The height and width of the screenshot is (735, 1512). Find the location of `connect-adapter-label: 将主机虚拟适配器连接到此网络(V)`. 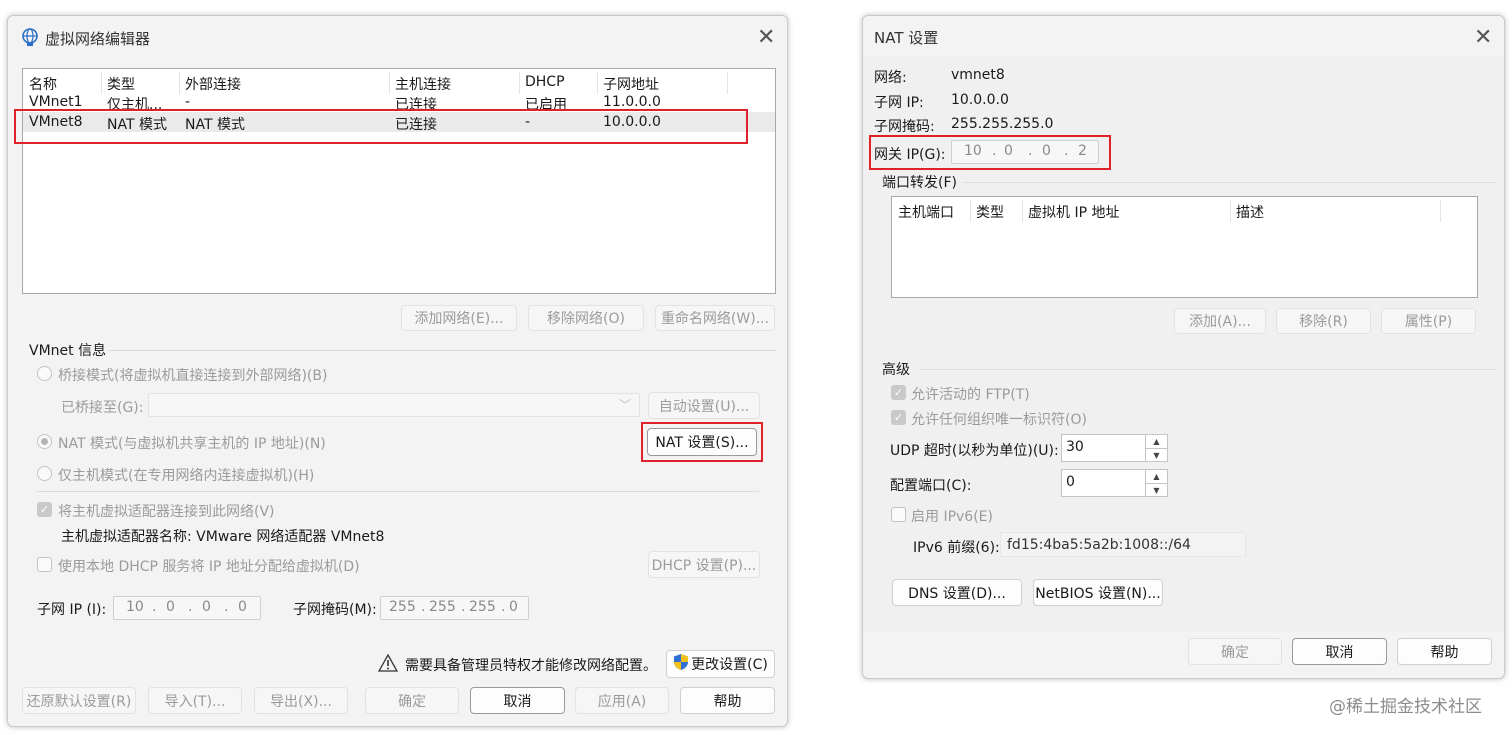

connect-adapter-label: 将主机虚拟适配器连接到此网络(V) is located at coordinates (166, 511).